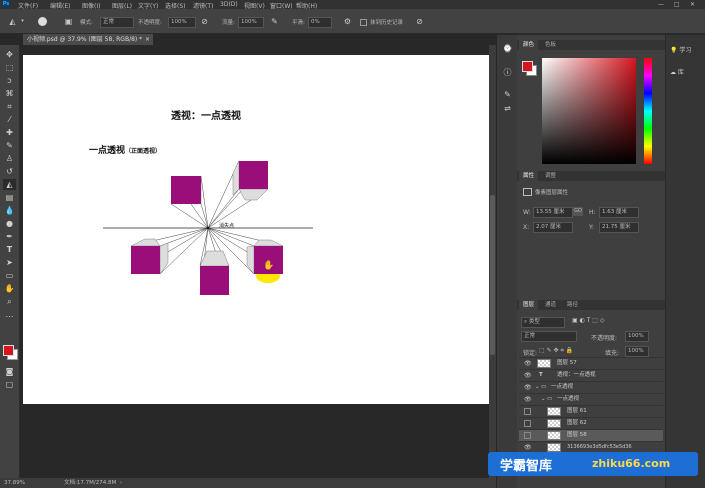  Describe the element at coordinates (8, 350) in the screenshot. I see `foreground-color-swatch` at that location.